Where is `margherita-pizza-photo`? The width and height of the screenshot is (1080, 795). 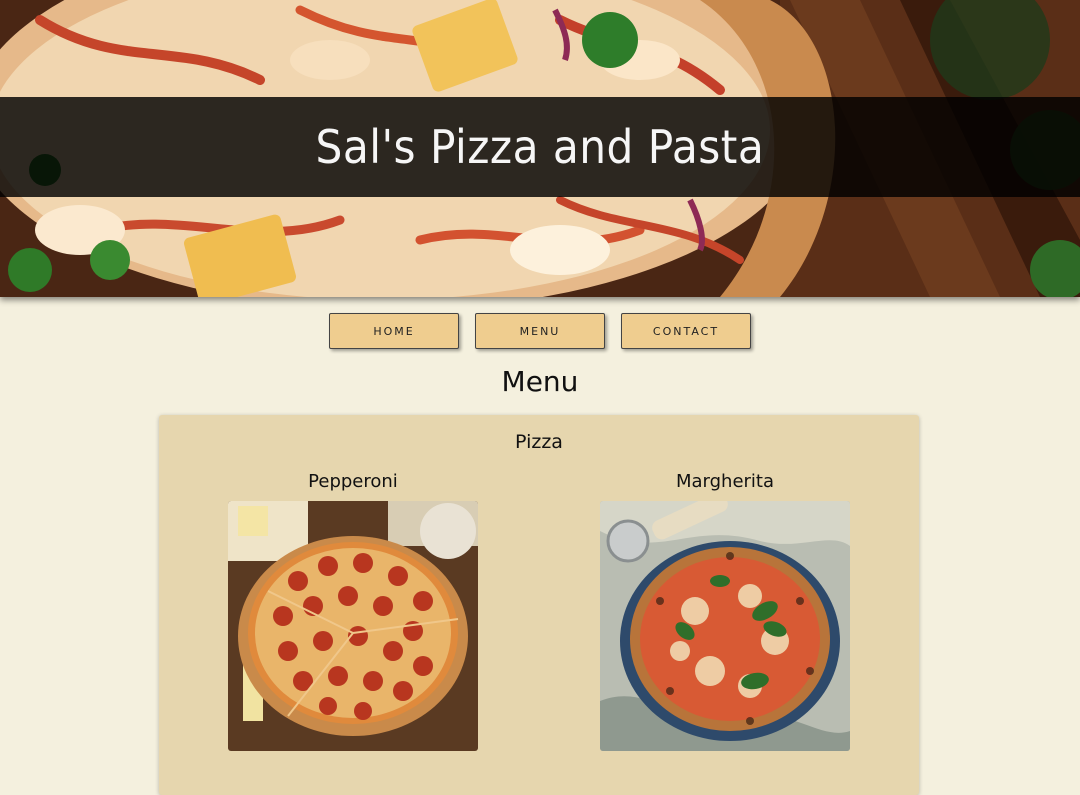 margherita-pizza-photo is located at coordinates (725, 626).